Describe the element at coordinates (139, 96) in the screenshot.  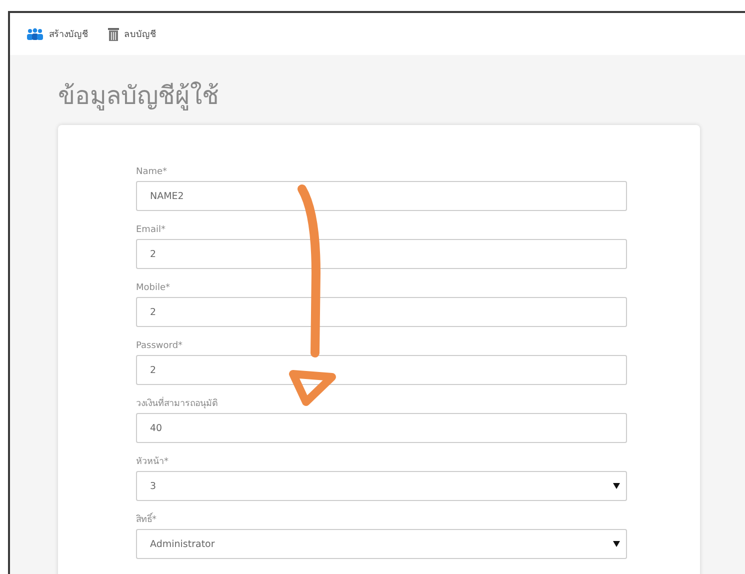
I see `page-title: ข้อมูลบัญชีผู้ใช้` at that location.